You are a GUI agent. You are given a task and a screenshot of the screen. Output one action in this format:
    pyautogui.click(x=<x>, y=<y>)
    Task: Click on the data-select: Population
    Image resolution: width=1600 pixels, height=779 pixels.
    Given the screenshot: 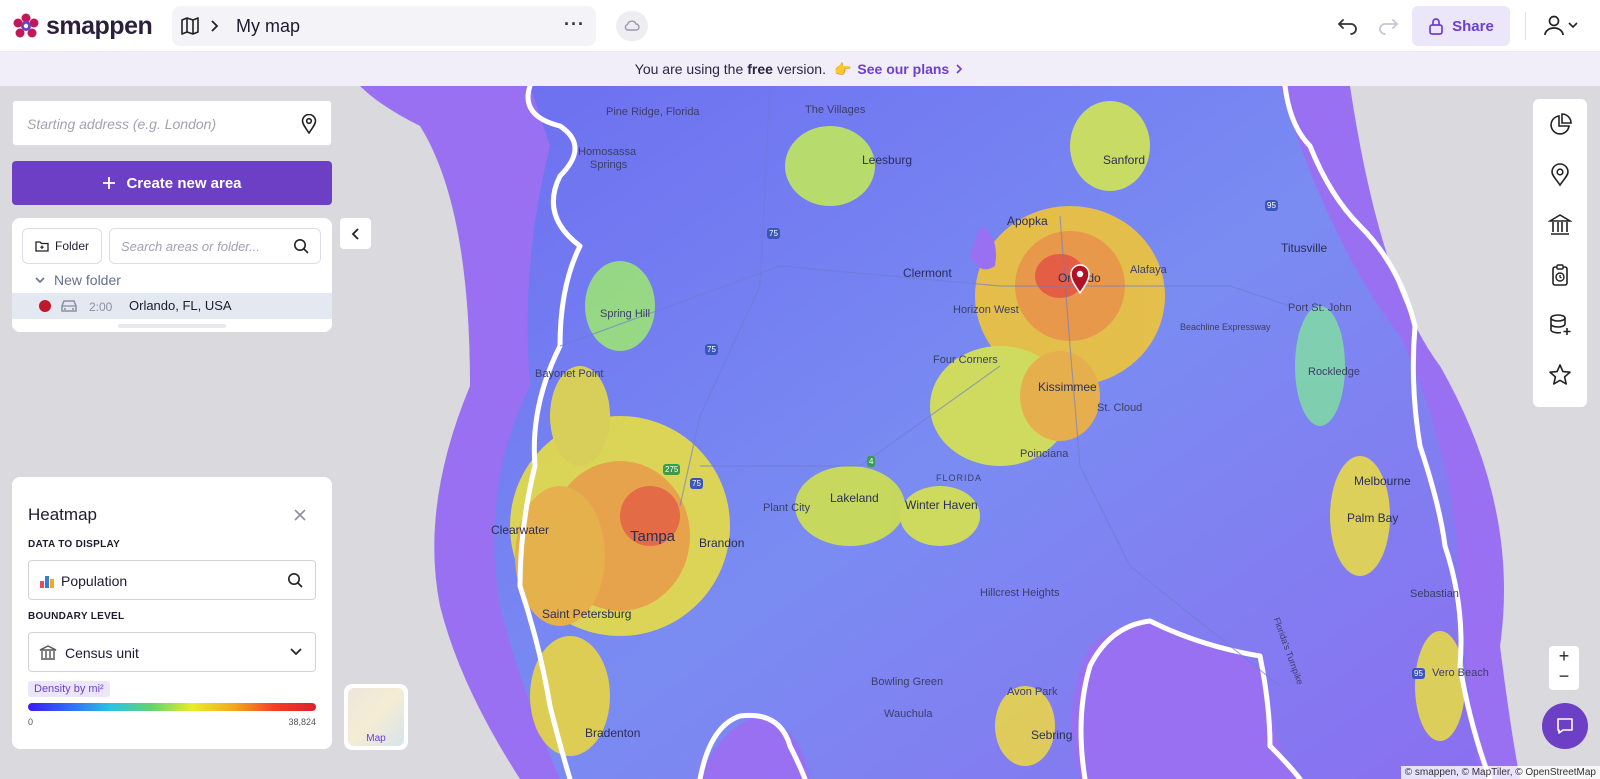 What is the action you would take?
    pyautogui.click(x=172, y=580)
    